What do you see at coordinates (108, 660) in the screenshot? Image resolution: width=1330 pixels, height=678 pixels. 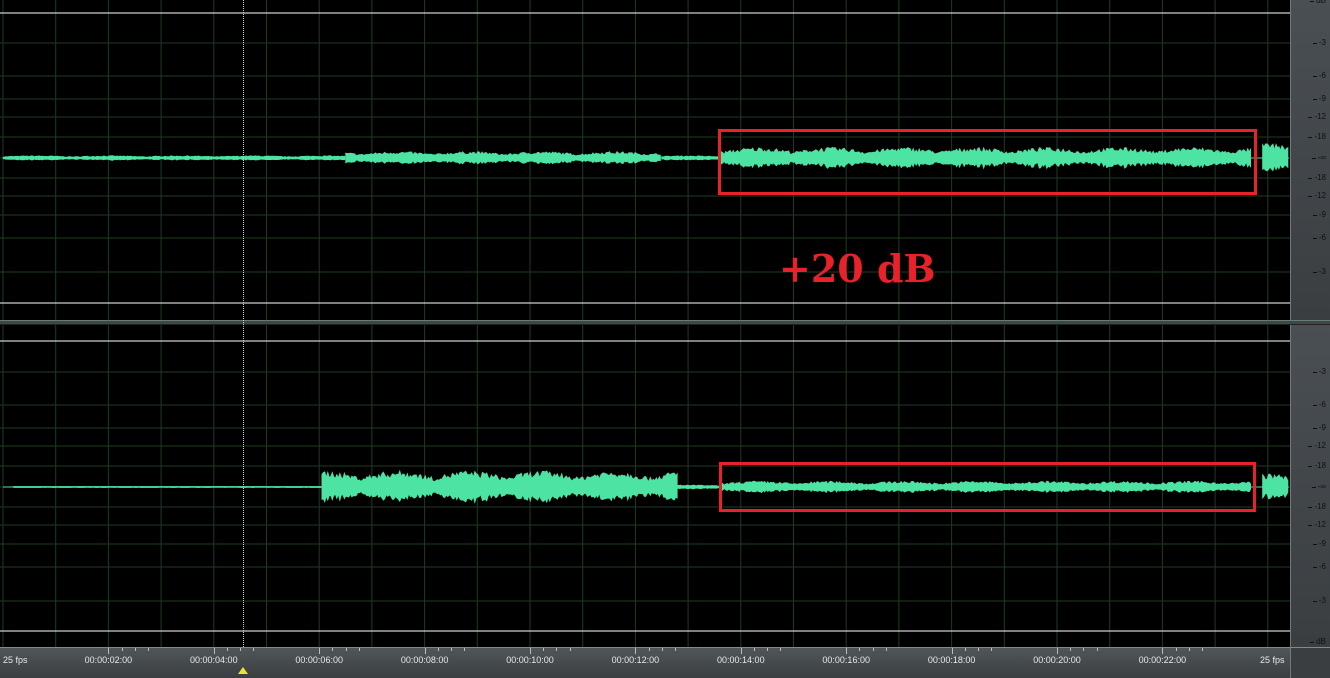 I see `timecode-label: 00:00:02:00` at bounding box center [108, 660].